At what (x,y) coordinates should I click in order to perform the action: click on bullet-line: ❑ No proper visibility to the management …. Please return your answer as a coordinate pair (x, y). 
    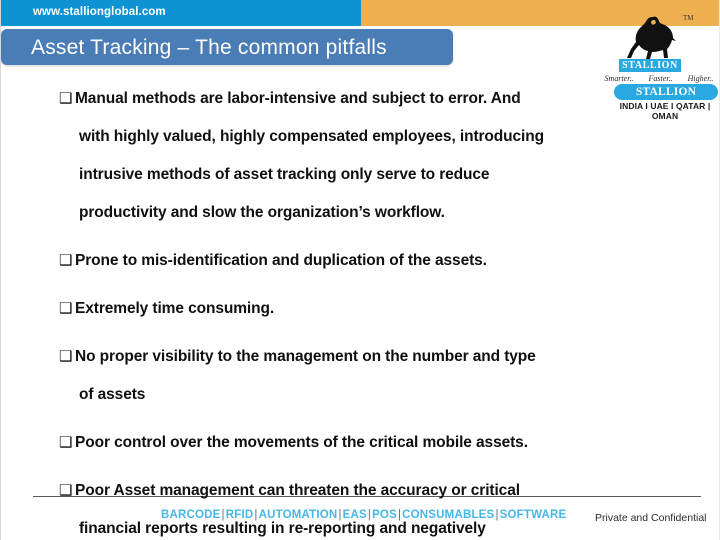
    Looking at the image, I should click on (359, 357).